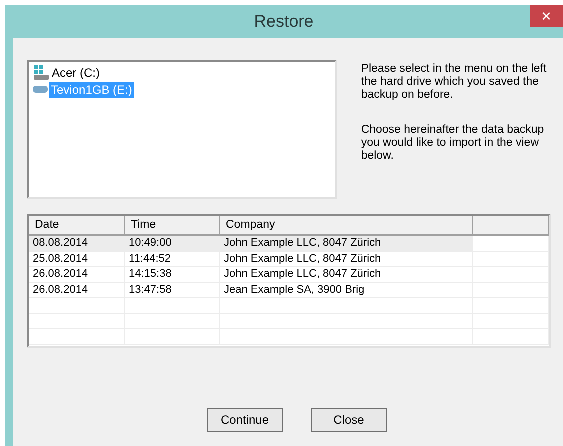  I want to click on column-header, so click(511, 226).